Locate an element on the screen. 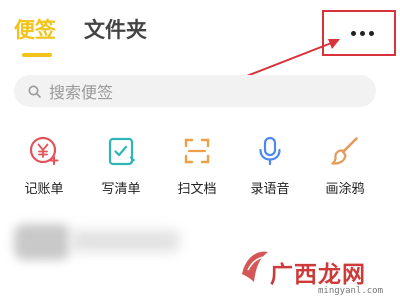 The image size is (400, 300). tab-folder: 文件夹 is located at coordinates (115, 30).